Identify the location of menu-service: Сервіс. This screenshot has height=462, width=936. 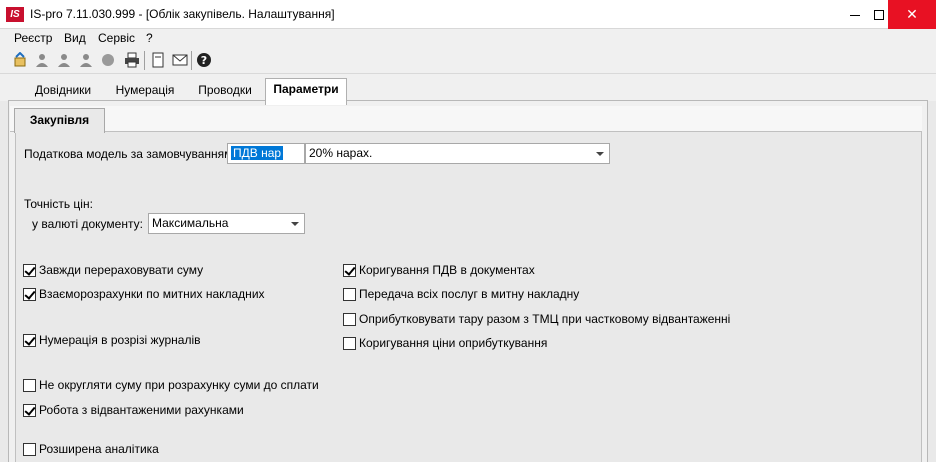
(116, 38).